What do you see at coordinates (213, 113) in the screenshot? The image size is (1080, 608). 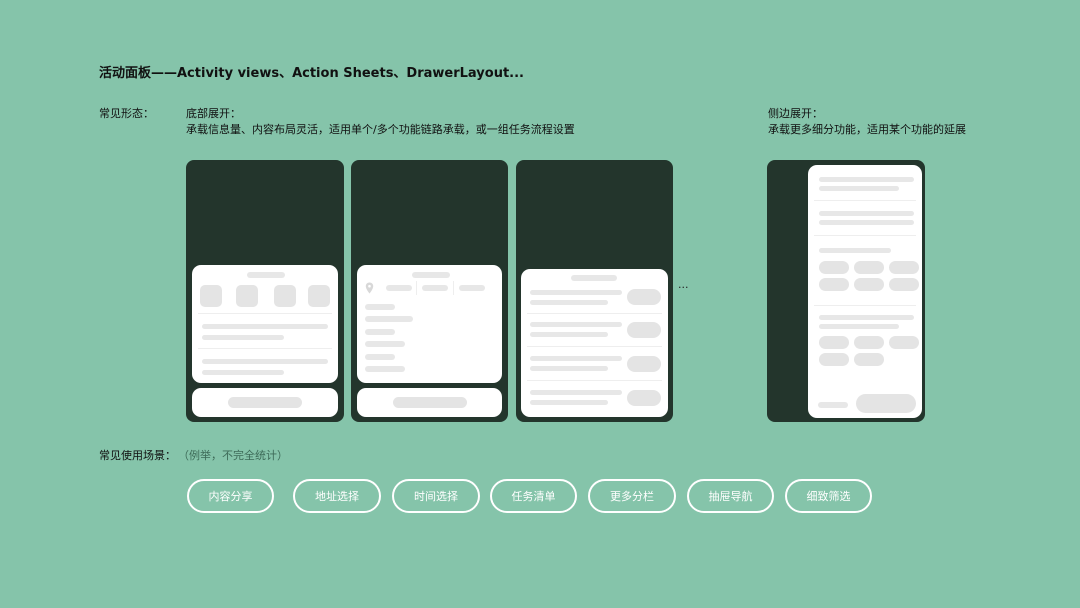 I see `bottom-heading: 底部展开：` at bounding box center [213, 113].